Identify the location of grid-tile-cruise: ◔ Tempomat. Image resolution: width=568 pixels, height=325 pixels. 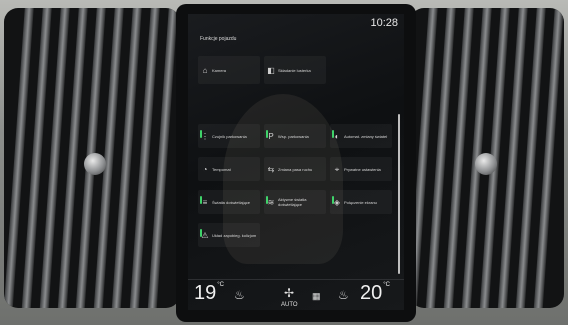
(229, 169).